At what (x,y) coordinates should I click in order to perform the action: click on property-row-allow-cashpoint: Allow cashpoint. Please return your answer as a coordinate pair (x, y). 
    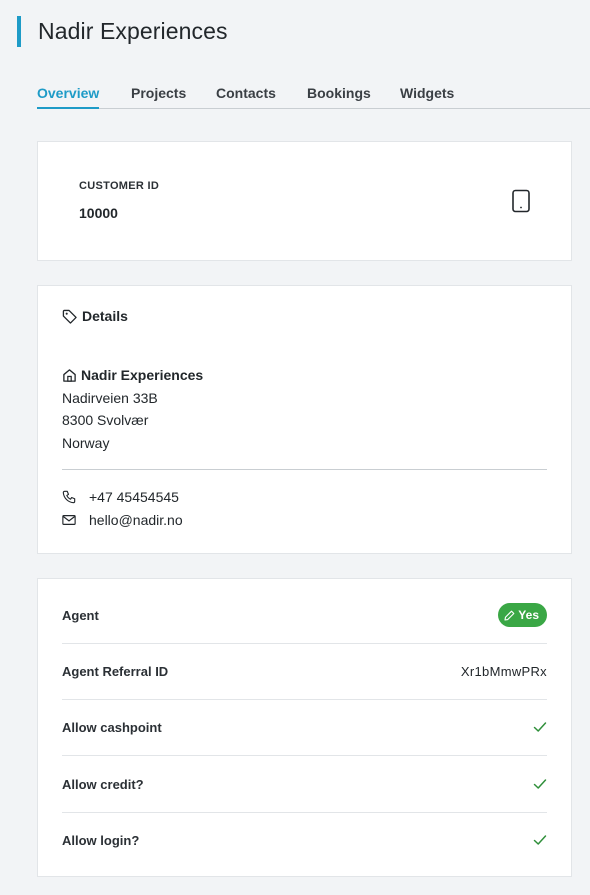
    Looking at the image, I should click on (304, 727).